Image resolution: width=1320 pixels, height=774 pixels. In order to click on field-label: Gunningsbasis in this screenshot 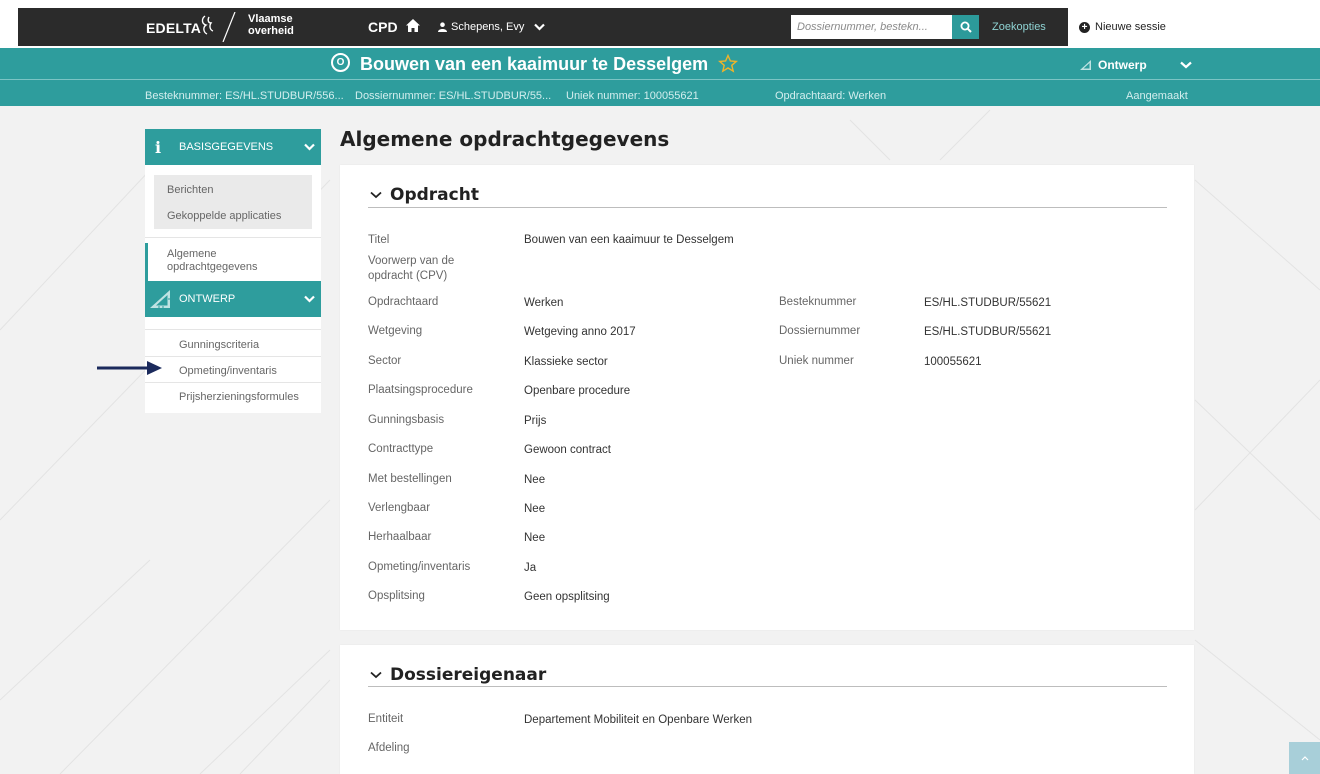, I will do `click(406, 420)`.